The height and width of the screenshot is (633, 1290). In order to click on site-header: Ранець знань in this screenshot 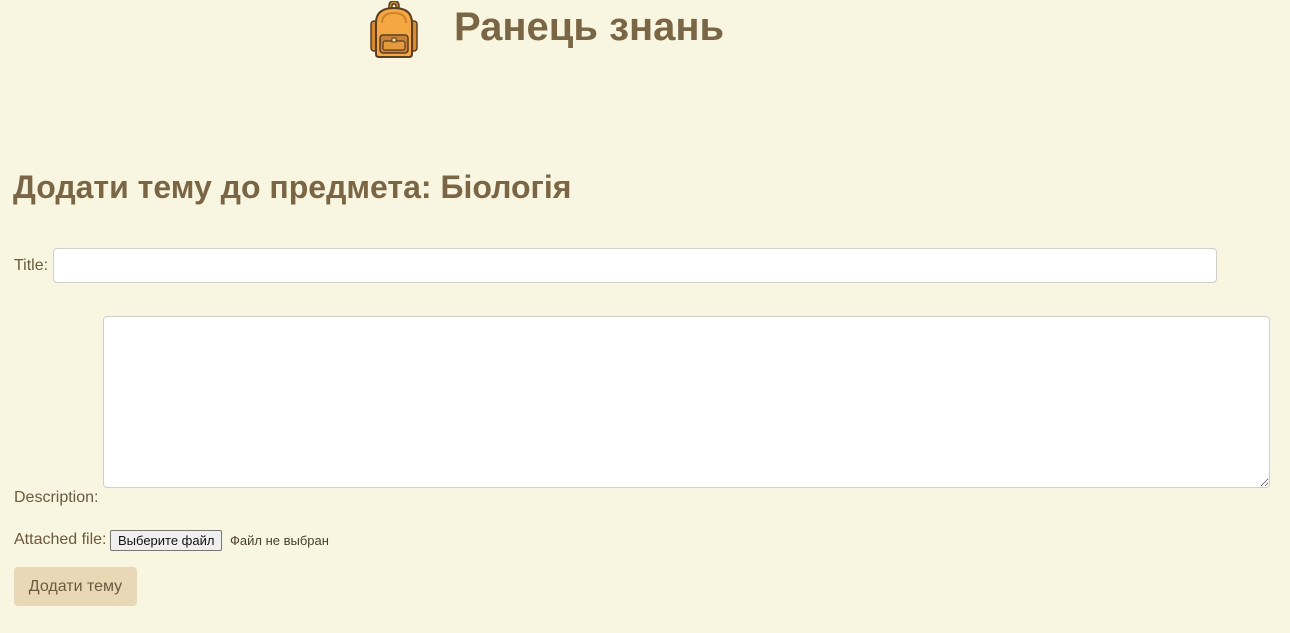, I will do `click(546, 30)`.